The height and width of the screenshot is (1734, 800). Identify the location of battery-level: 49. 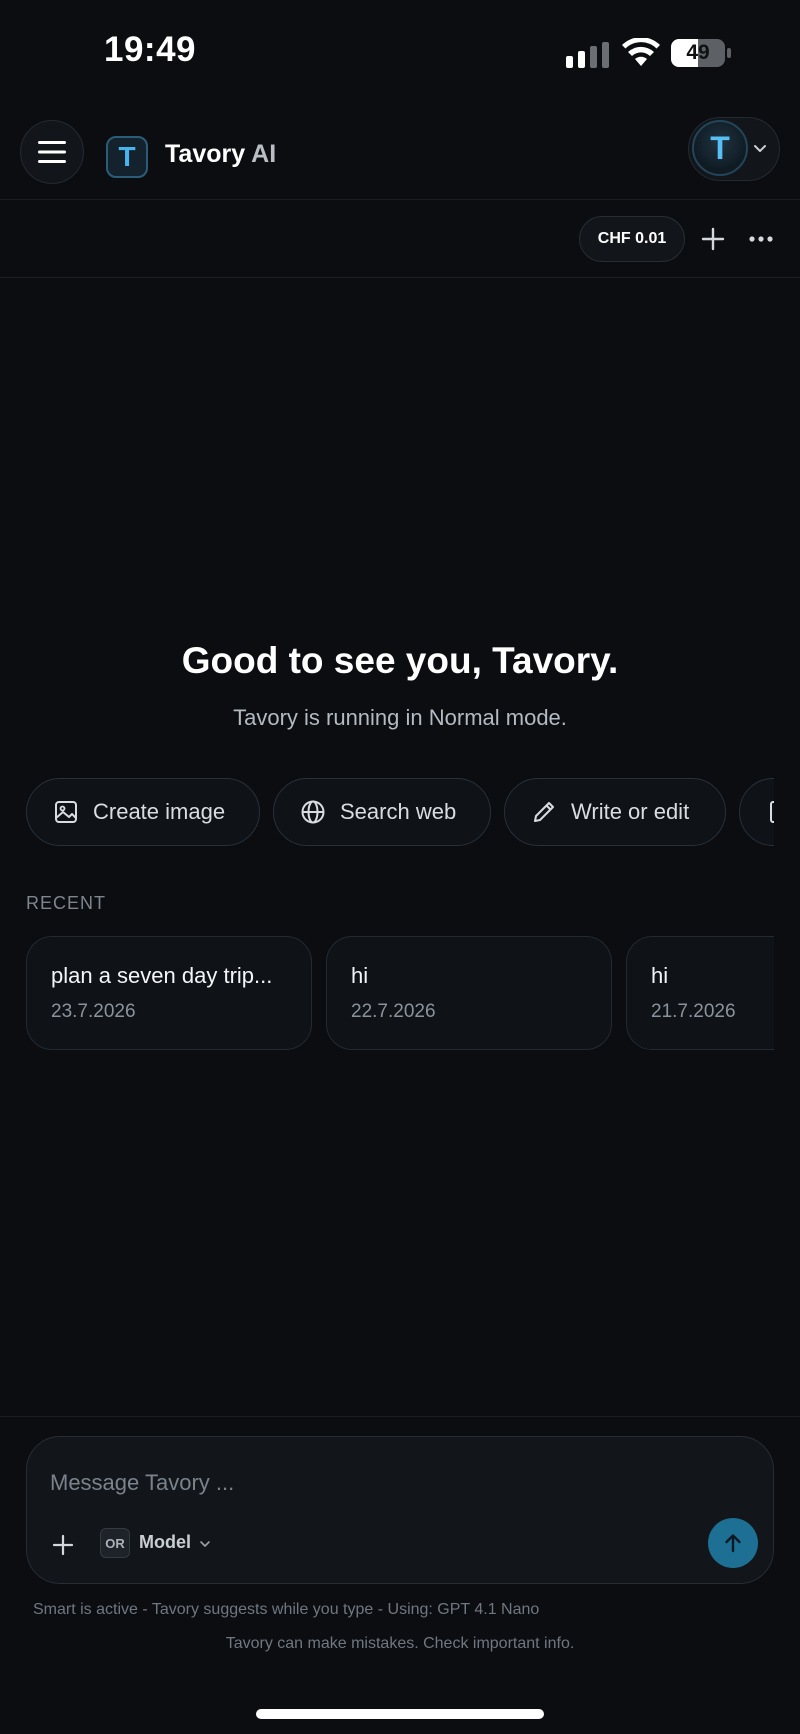
(698, 52).